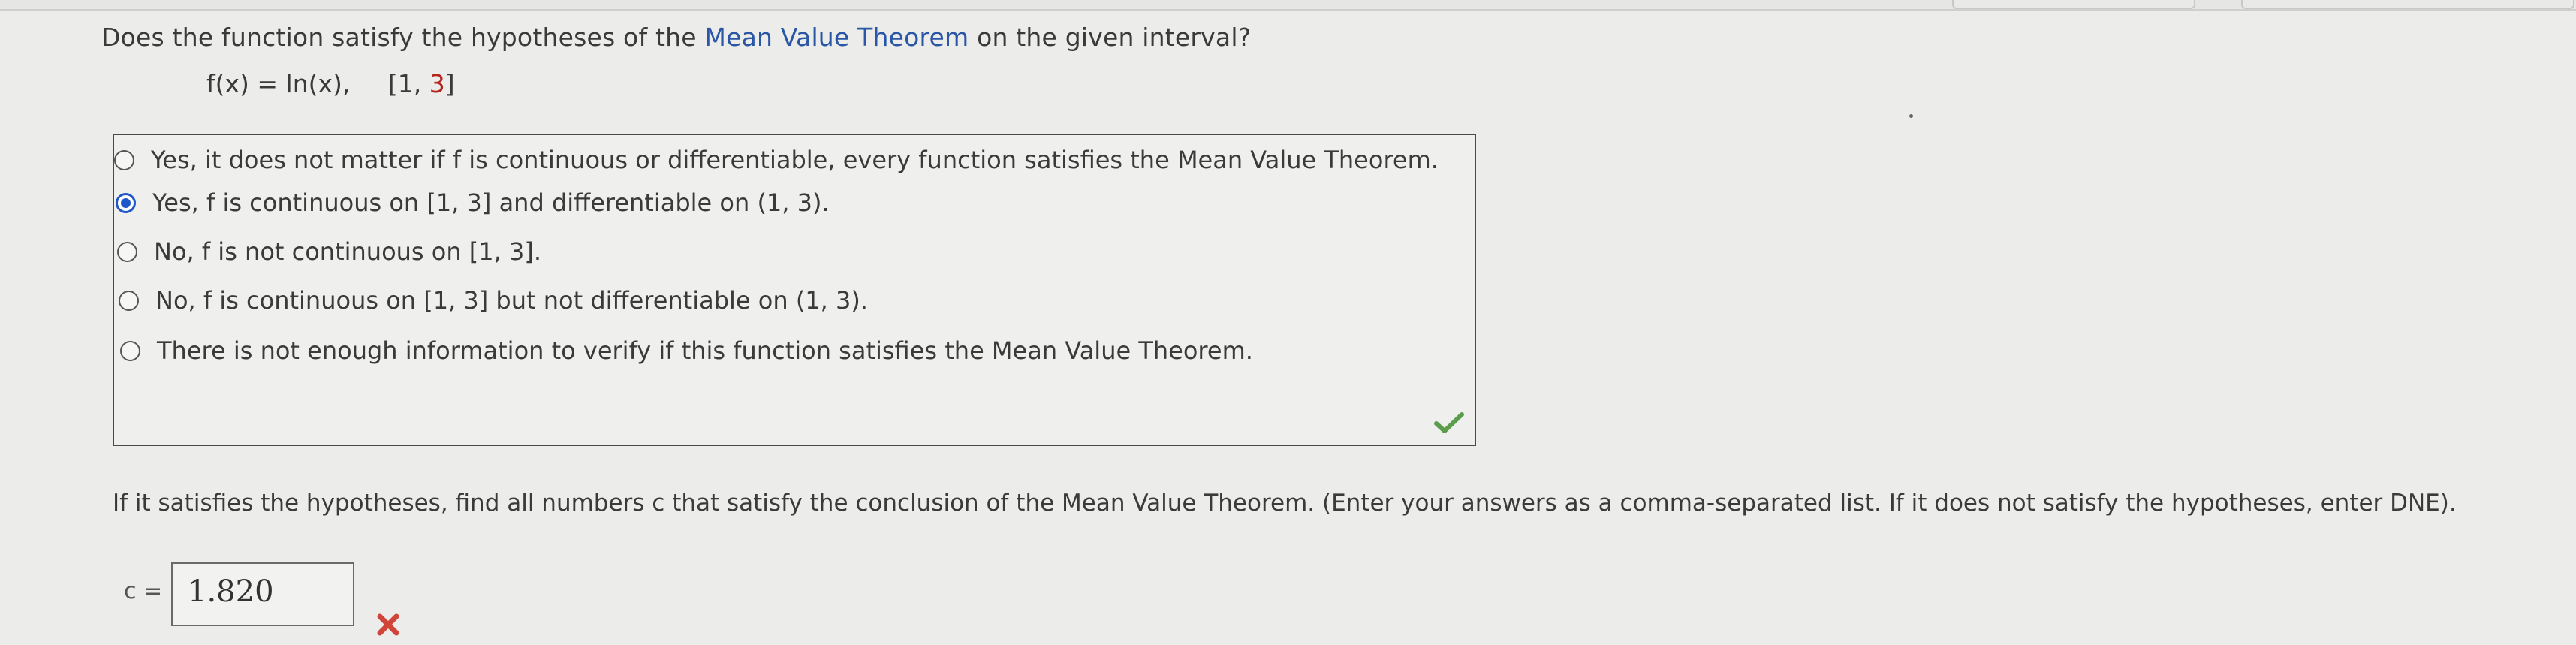 Image resolution: width=2576 pixels, height=645 pixels. I want to click on x-icon, so click(388, 624).